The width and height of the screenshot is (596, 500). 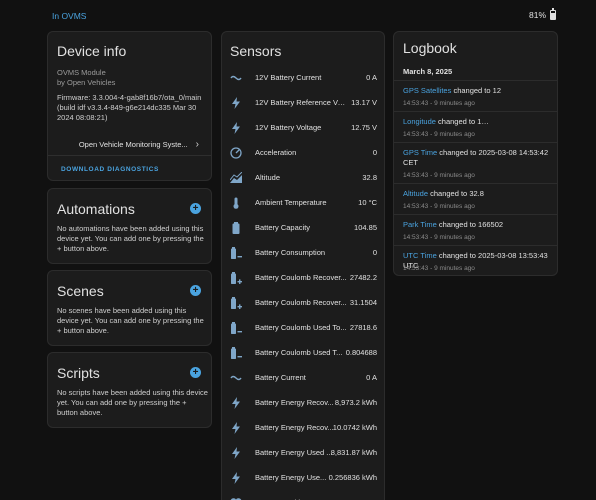 What do you see at coordinates (236, 427) in the screenshot?
I see `flash-icon` at bounding box center [236, 427].